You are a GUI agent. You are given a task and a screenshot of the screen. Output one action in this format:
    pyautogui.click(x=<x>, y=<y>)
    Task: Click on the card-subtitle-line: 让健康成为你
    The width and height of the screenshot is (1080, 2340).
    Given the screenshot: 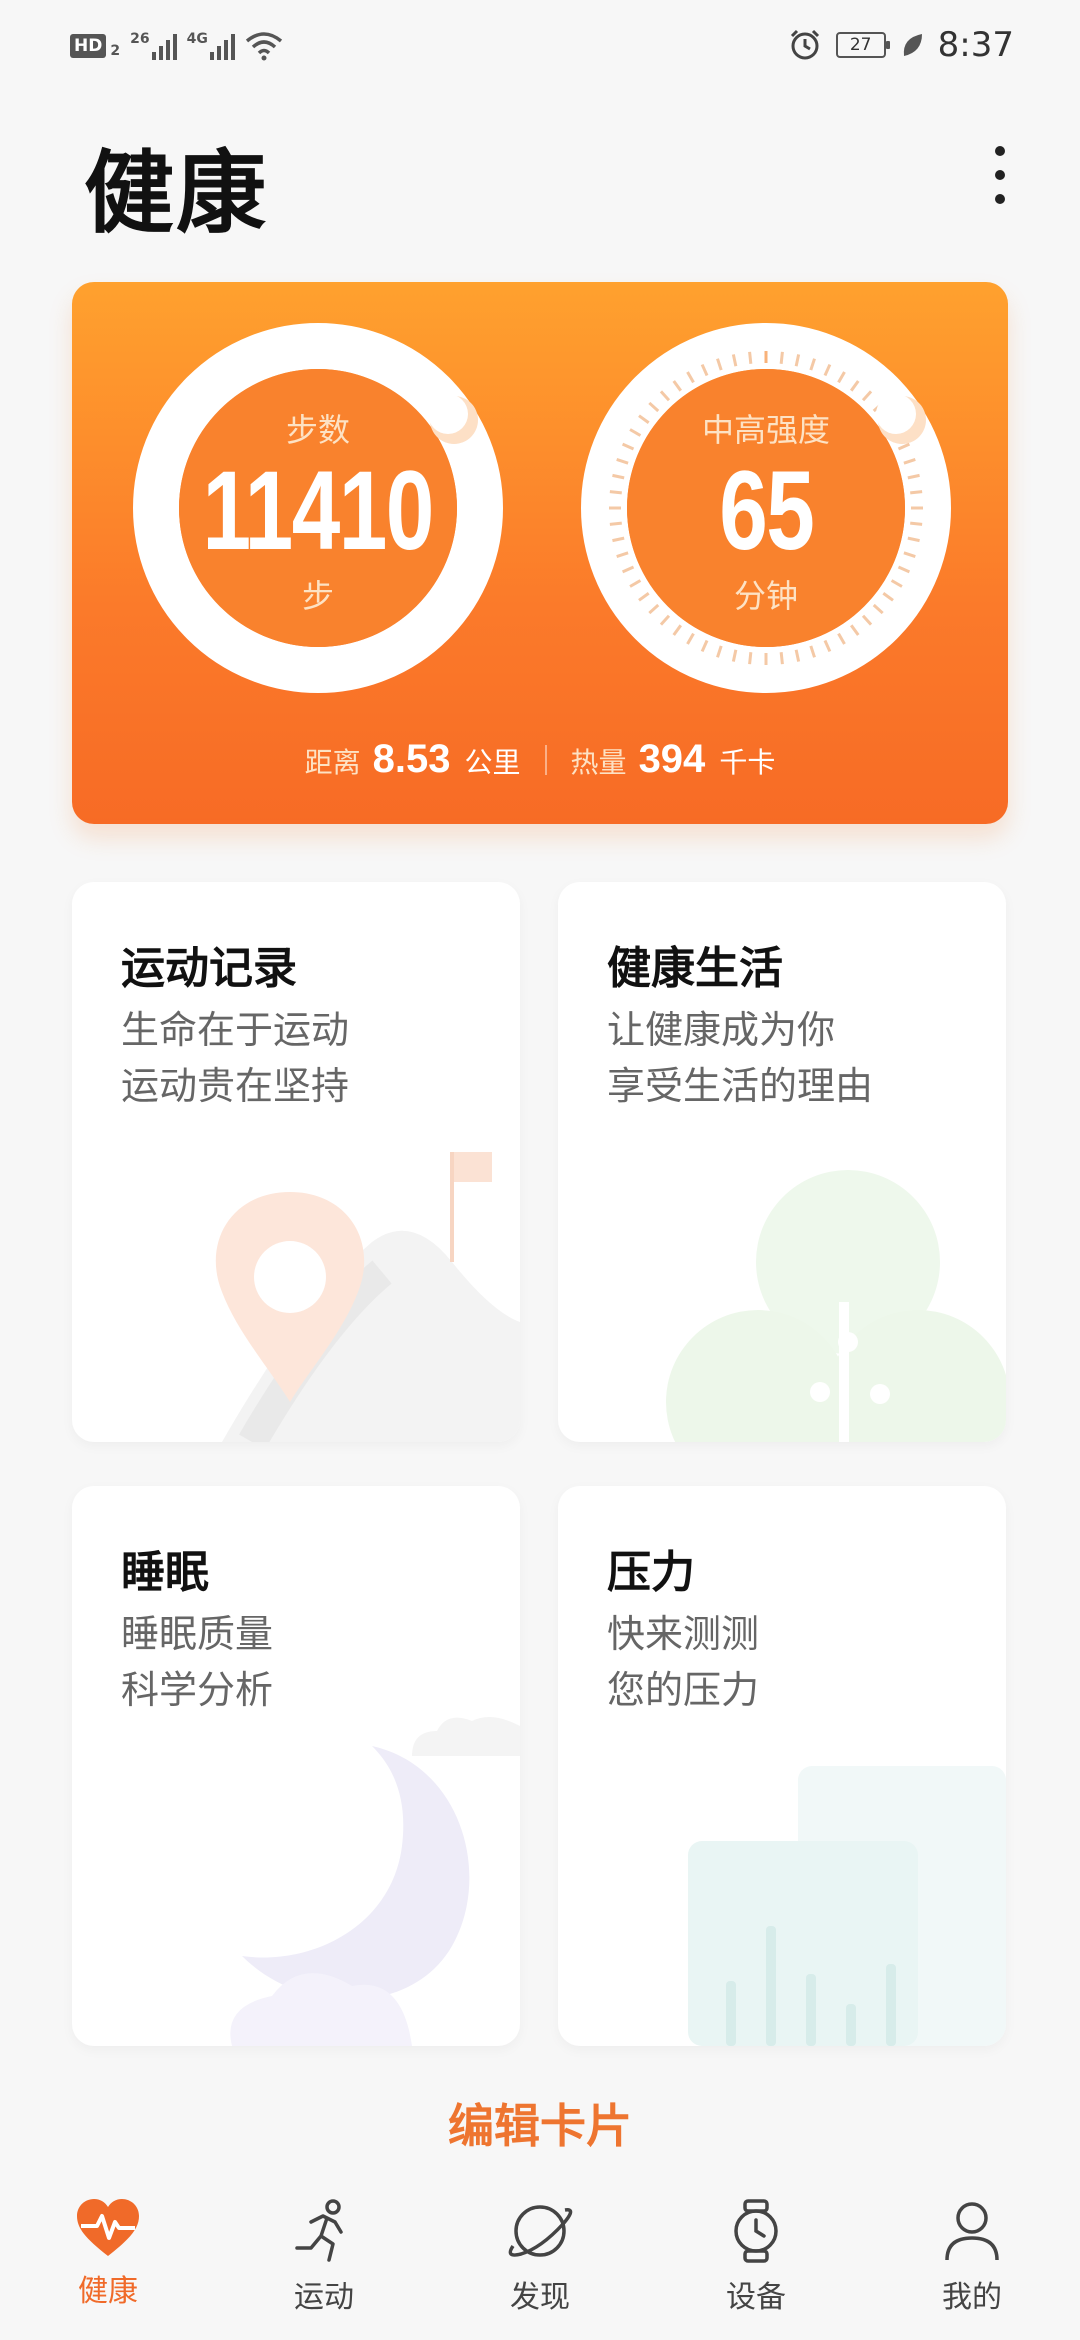 What is the action you would take?
    pyautogui.click(x=721, y=1030)
    